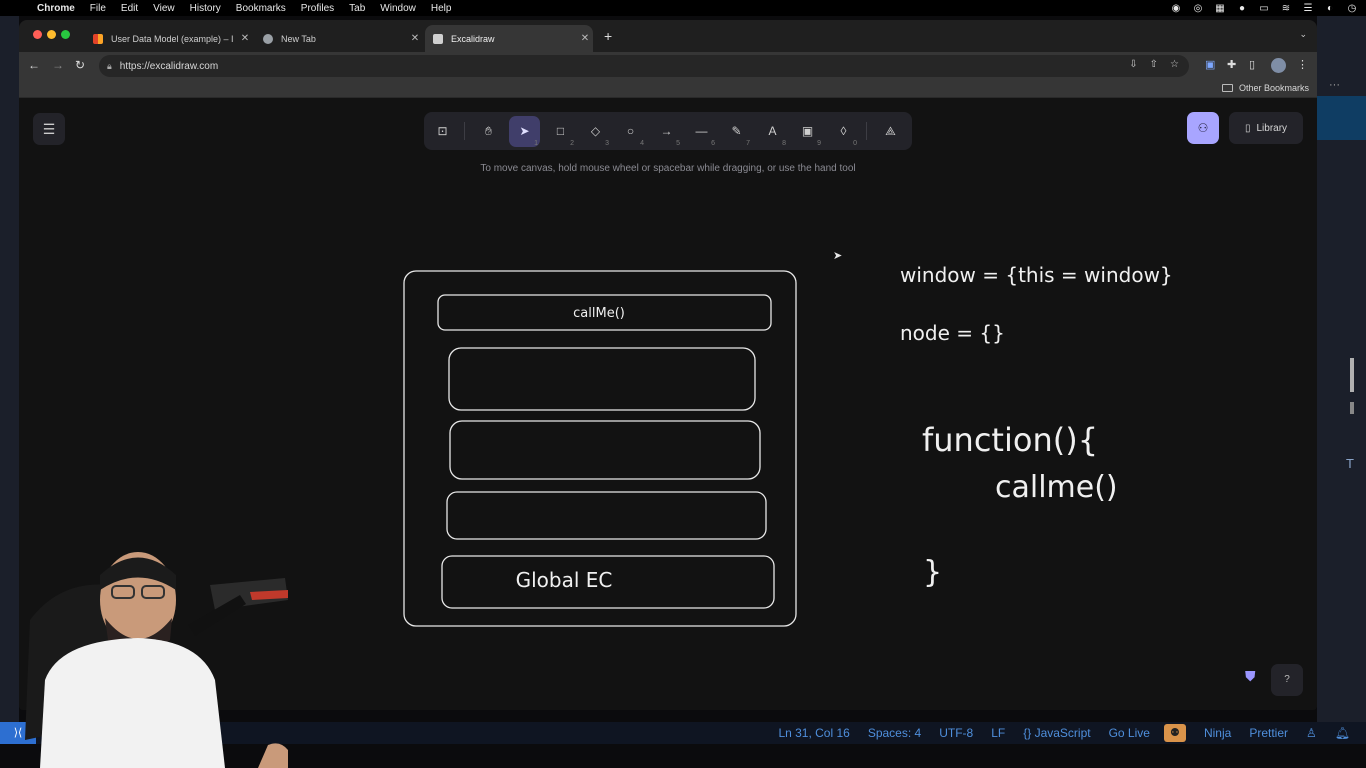 The image size is (1366, 768). I want to click on callme-label: callMe(), so click(599, 313).